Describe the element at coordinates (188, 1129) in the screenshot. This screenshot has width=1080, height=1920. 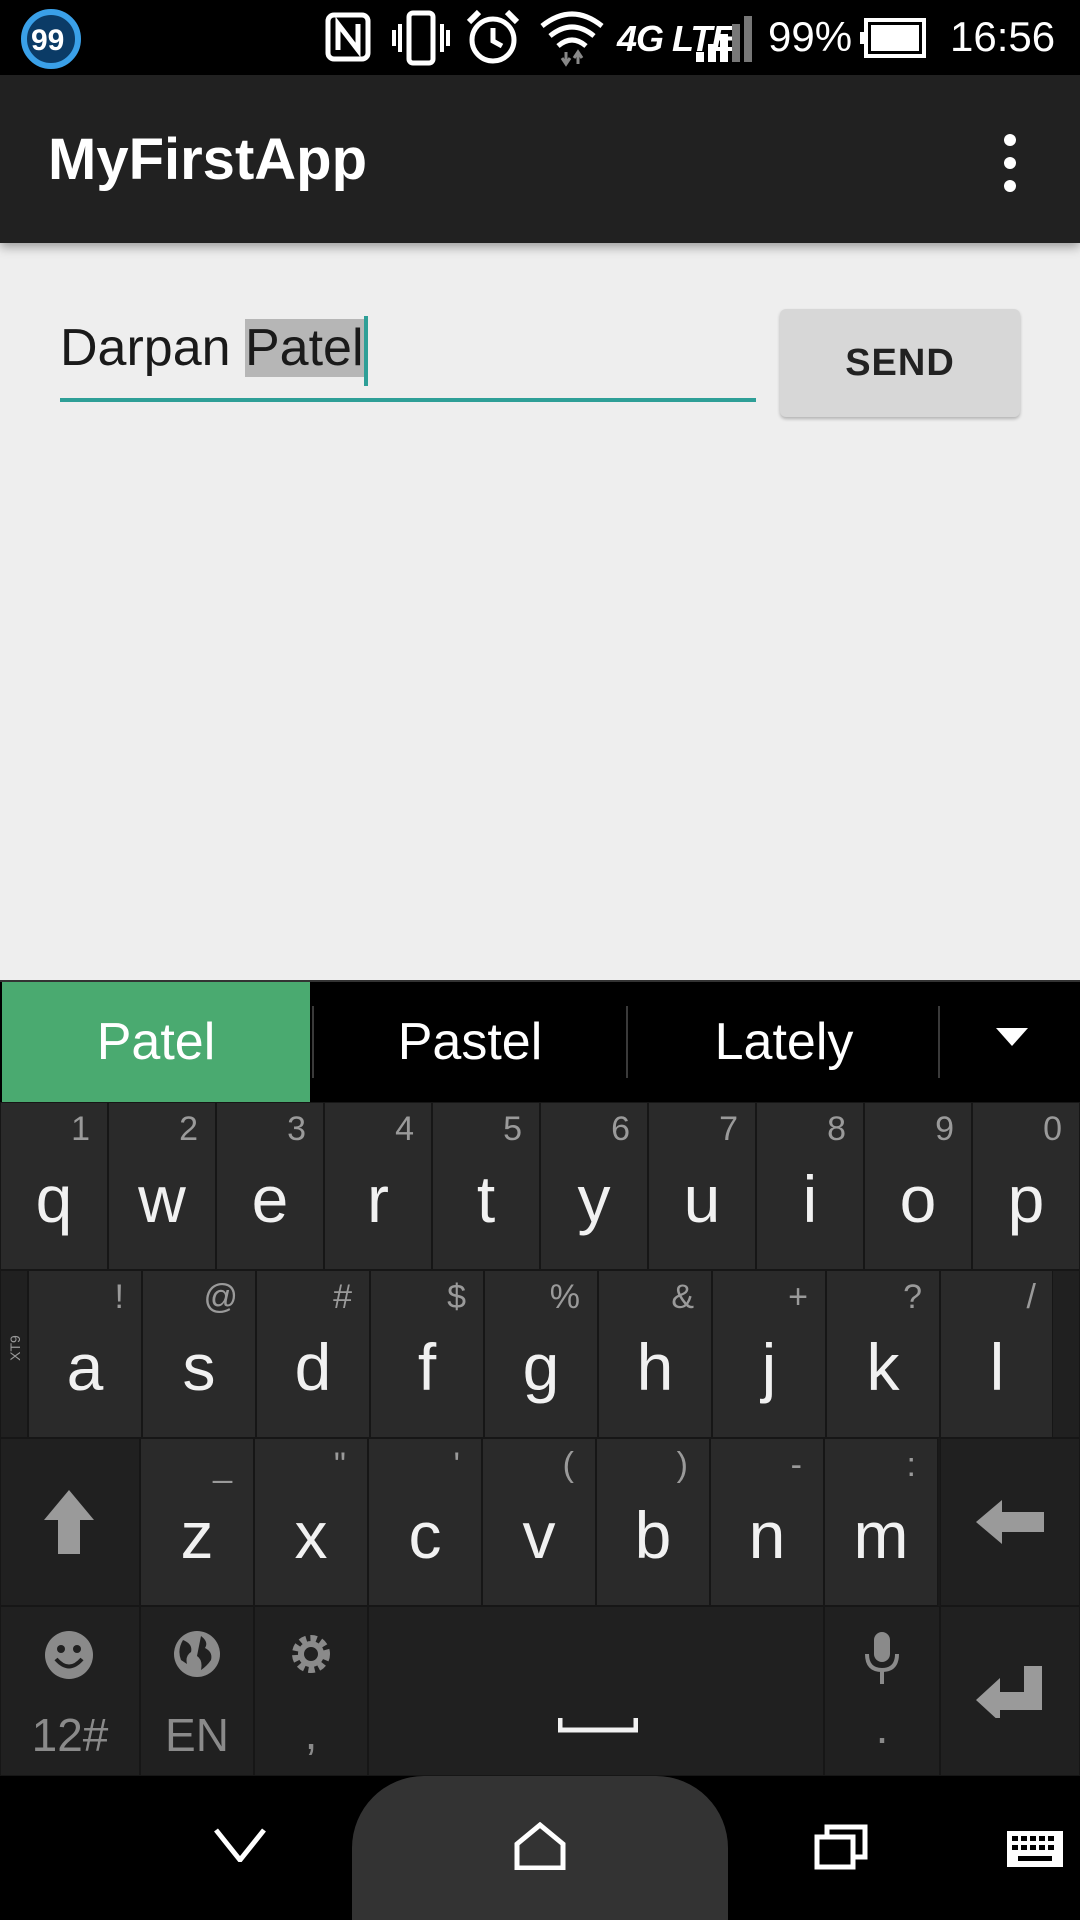
I see `key-hint: 2` at that location.